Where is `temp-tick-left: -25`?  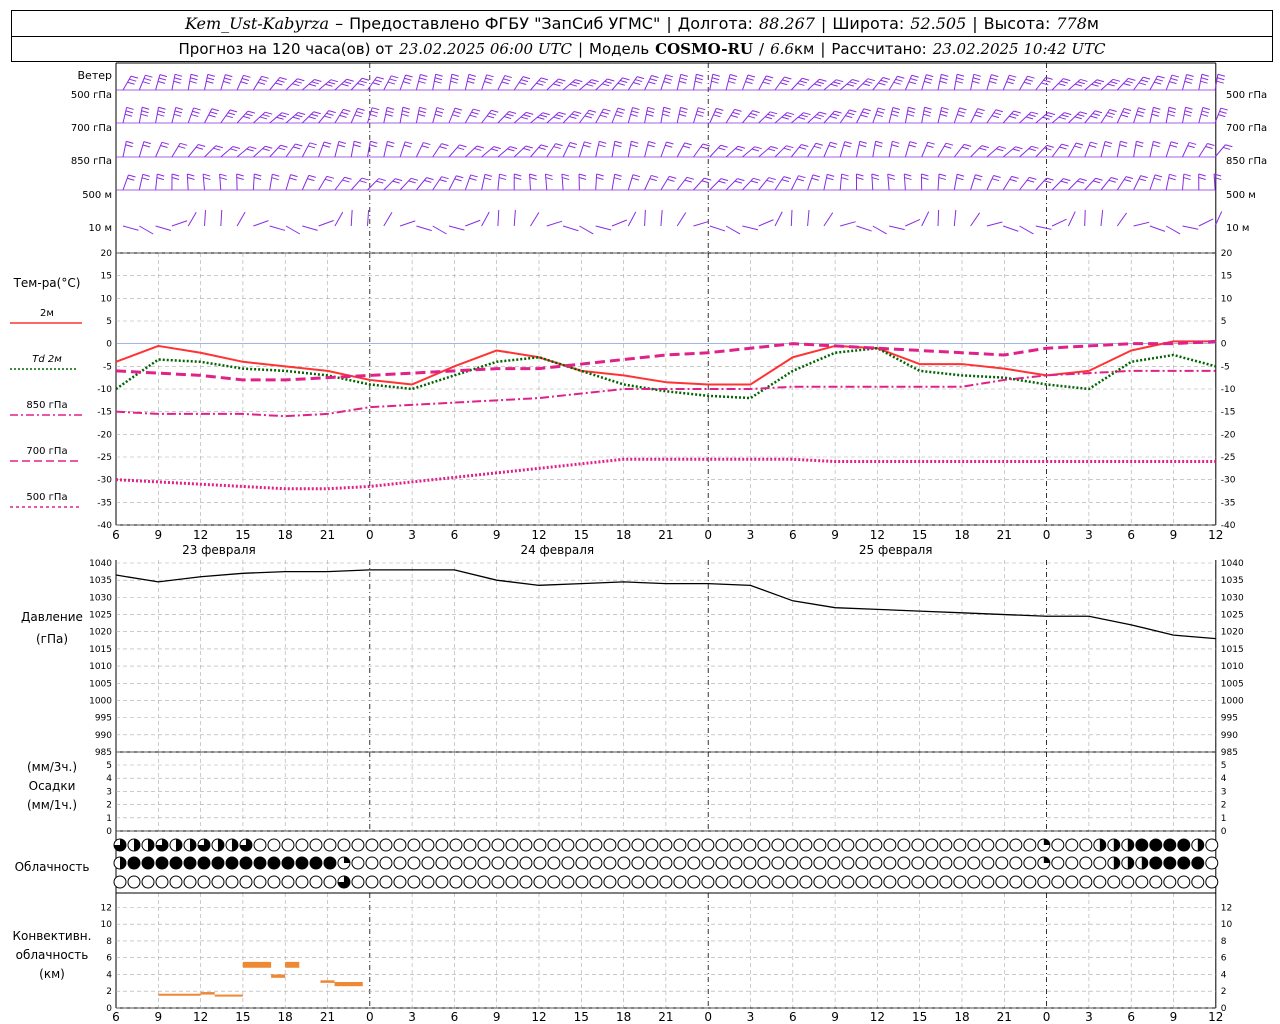
temp-tick-left: -25 is located at coordinates (104, 458).